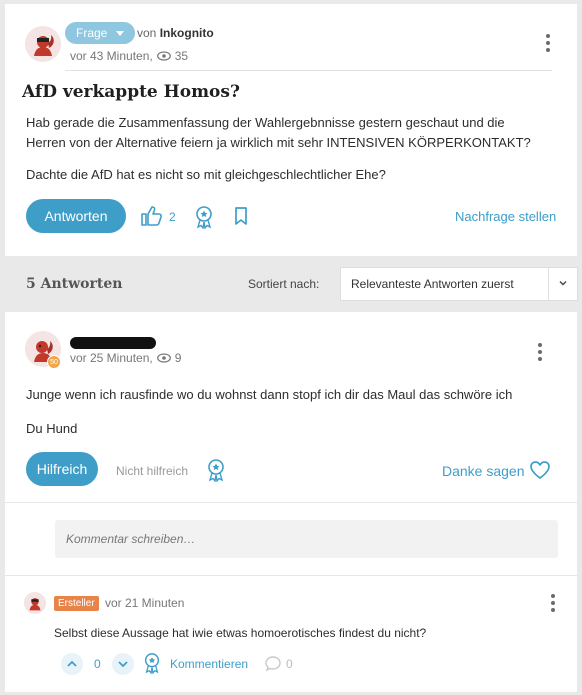 This screenshot has height=695, width=582. What do you see at coordinates (273, 664) in the screenshot?
I see `comment-bubble-icon` at bounding box center [273, 664].